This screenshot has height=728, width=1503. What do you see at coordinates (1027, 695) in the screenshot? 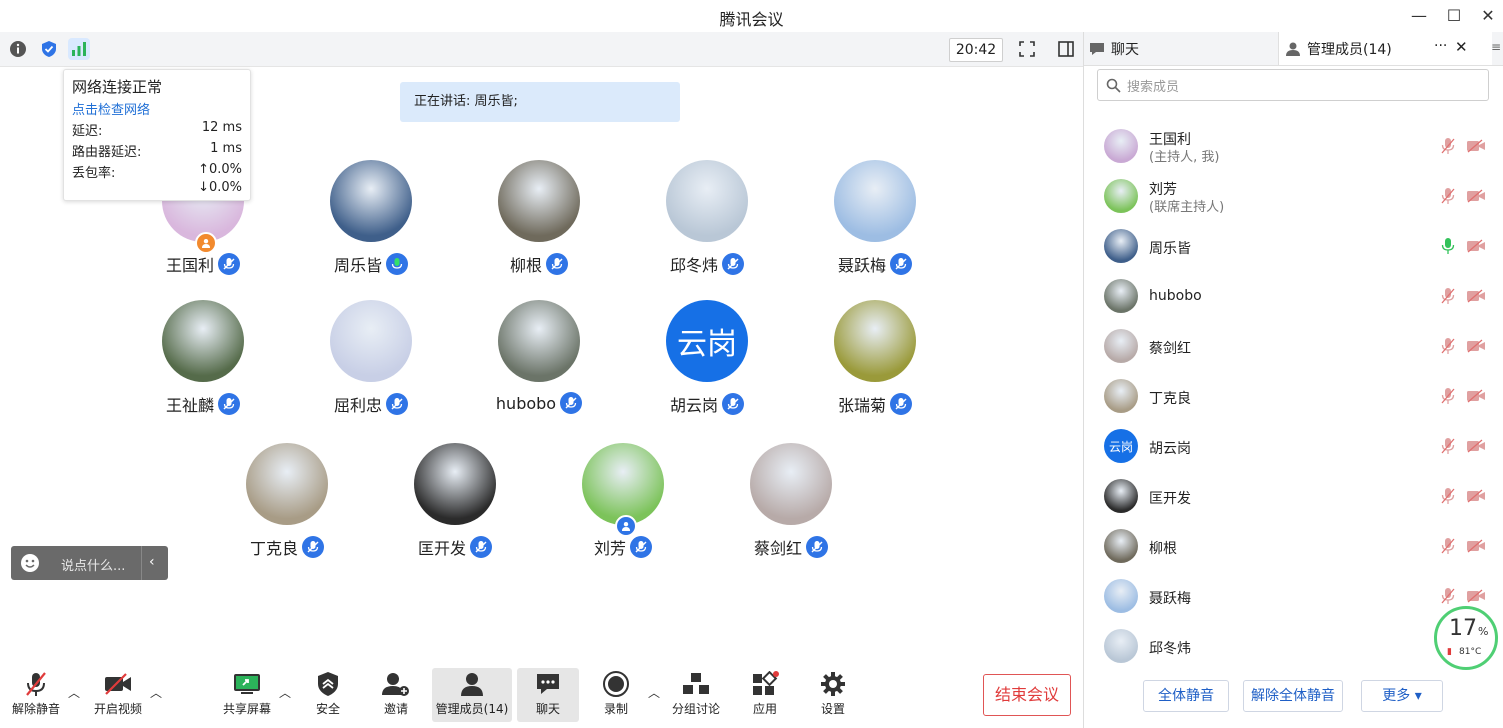
I see `end-meeting-button: 结束会议` at bounding box center [1027, 695].